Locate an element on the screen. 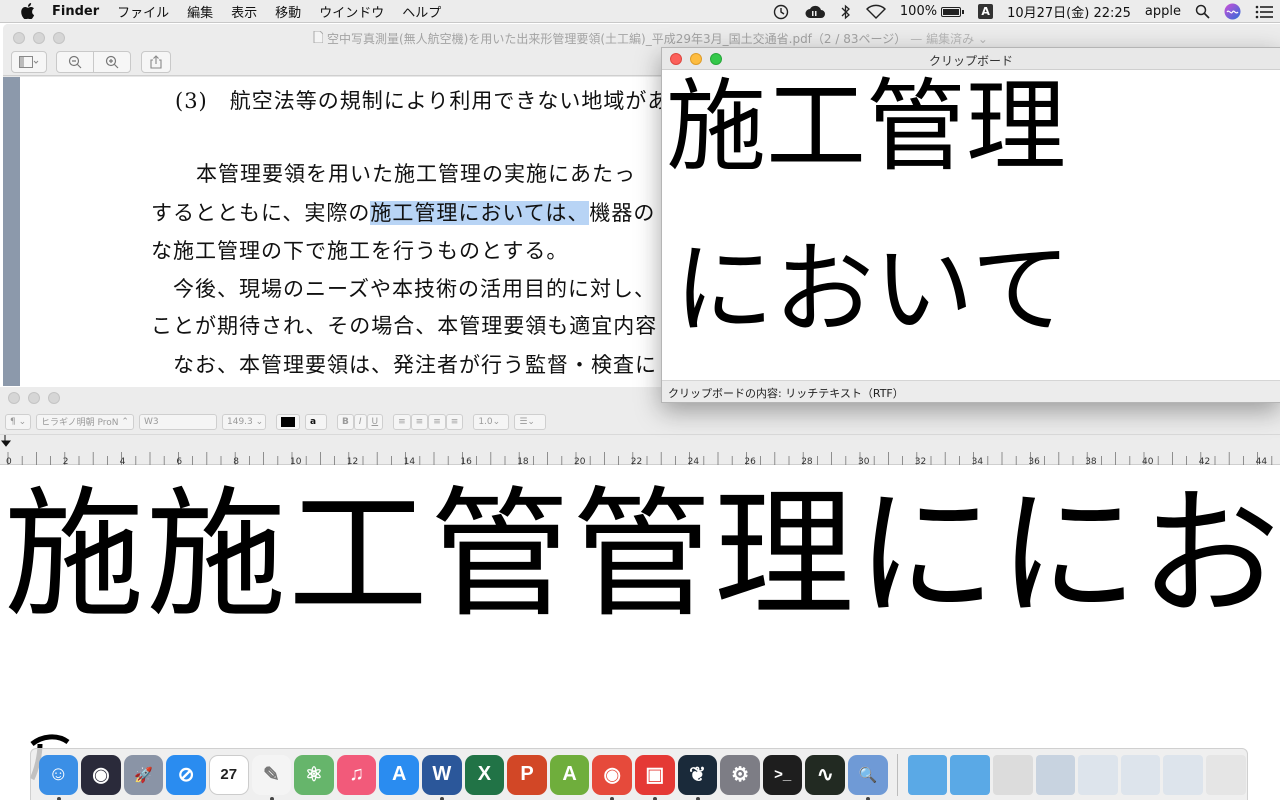 Image resolution: width=1280 pixels, height=800 pixels. textedit-icon: ✎ is located at coordinates (271, 777).